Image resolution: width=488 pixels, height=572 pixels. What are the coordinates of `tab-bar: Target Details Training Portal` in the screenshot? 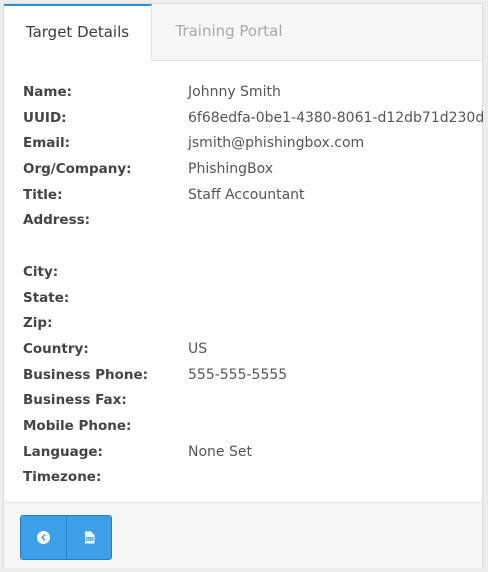 It's located at (243, 32).